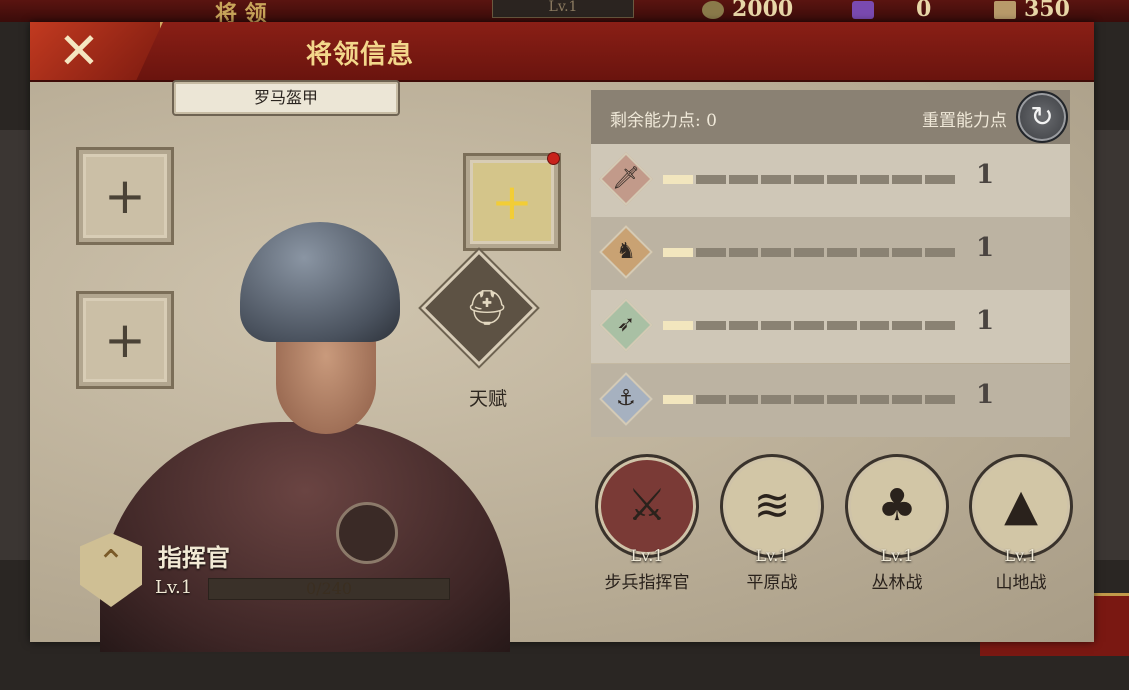  I want to click on stat-row-cavalry: ♞ 1, so click(830, 253).